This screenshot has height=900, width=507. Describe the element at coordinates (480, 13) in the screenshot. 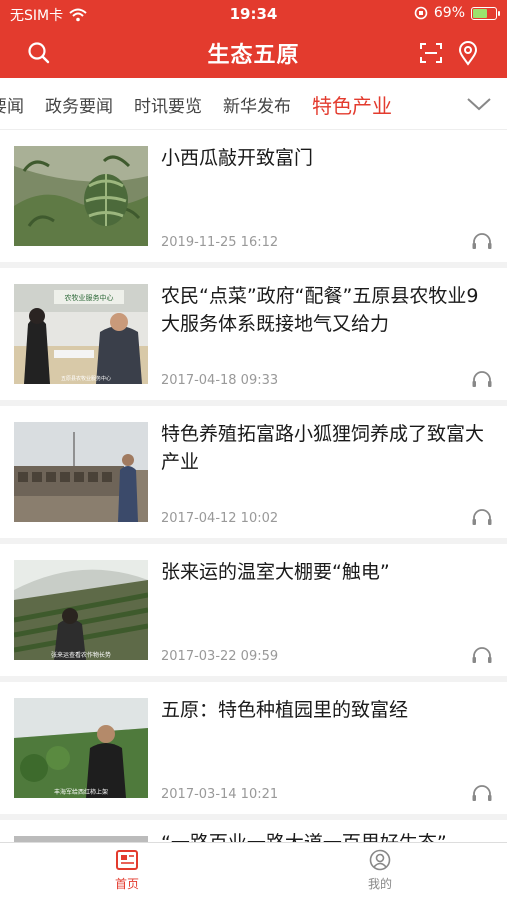

I see `battery-fill` at that location.